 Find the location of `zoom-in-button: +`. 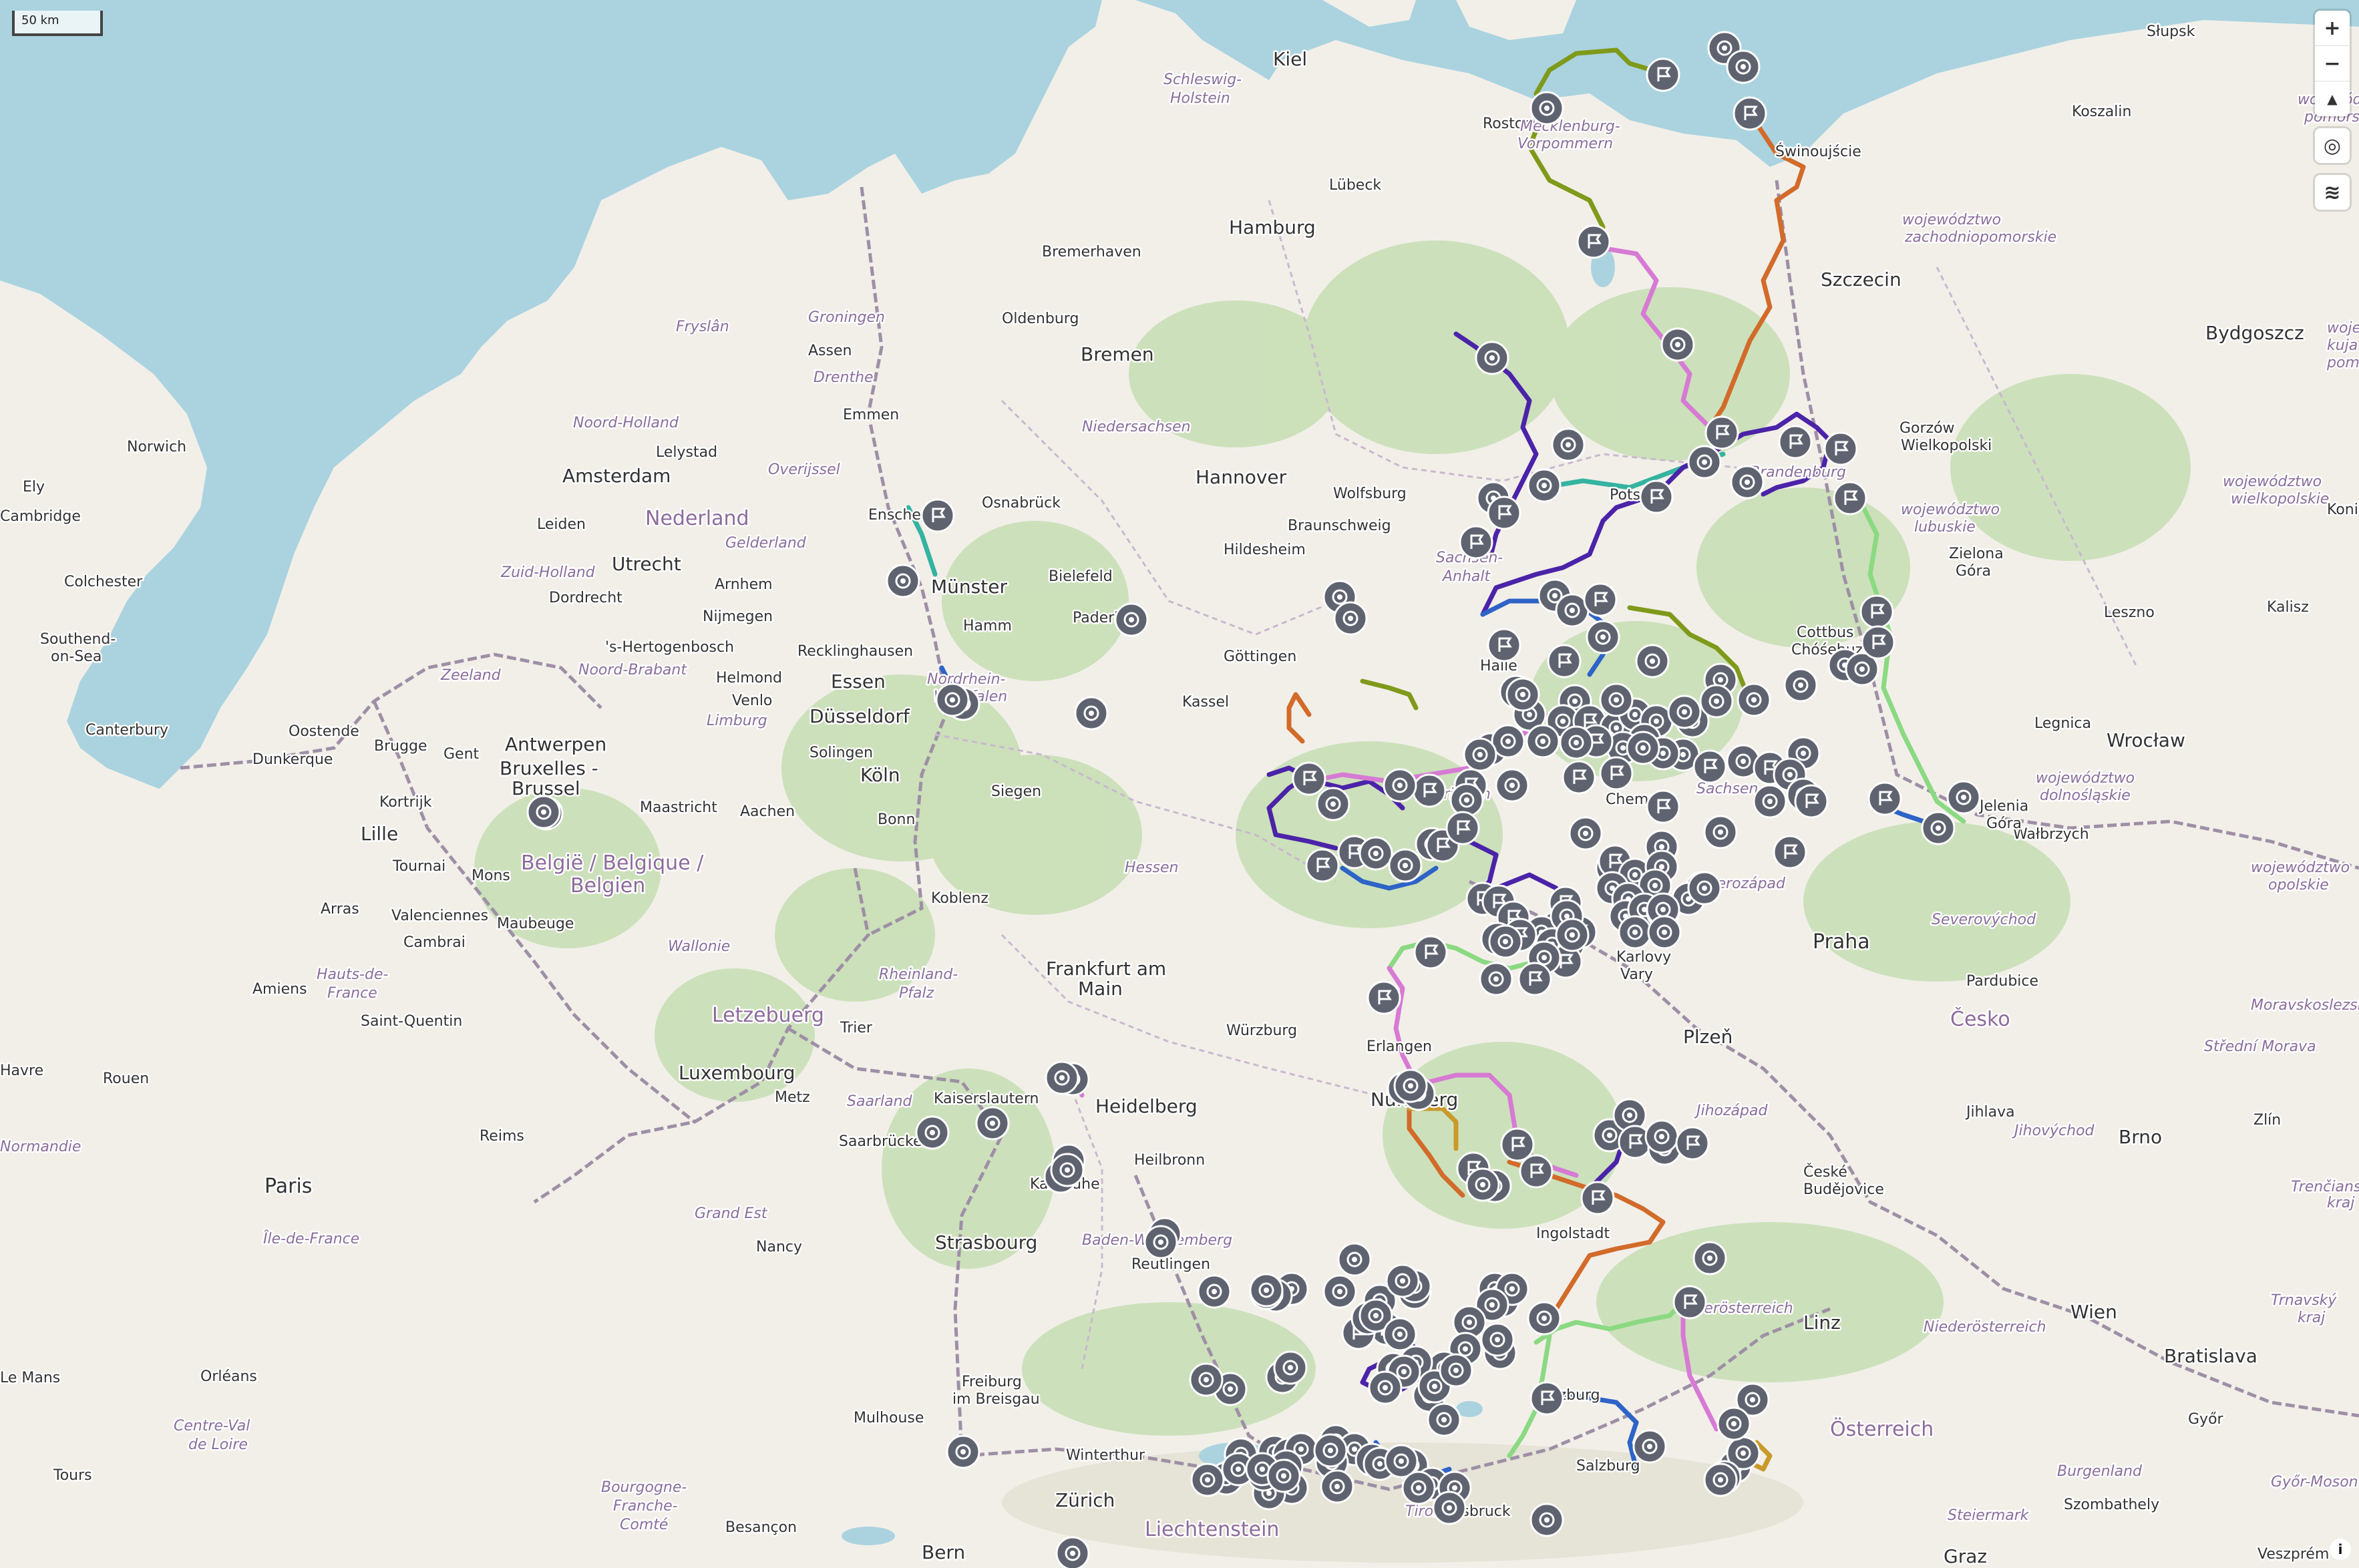

zoom-in-button: + is located at coordinates (2332, 28).